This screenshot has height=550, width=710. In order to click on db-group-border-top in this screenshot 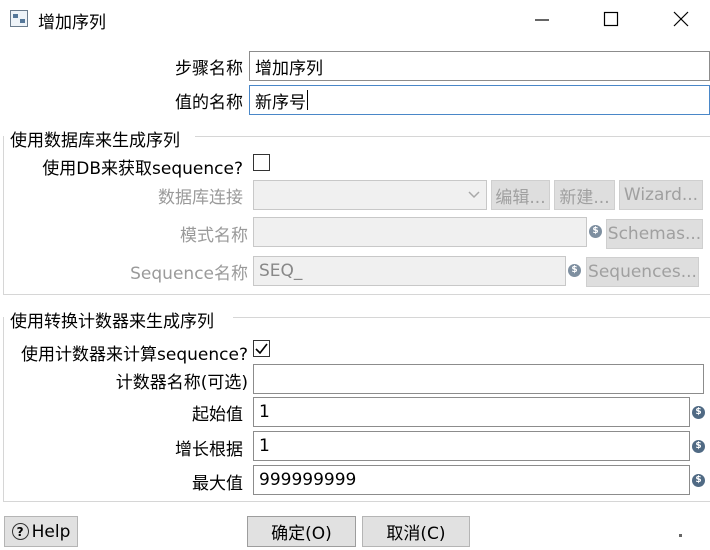, I will do `click(452, 136)`.